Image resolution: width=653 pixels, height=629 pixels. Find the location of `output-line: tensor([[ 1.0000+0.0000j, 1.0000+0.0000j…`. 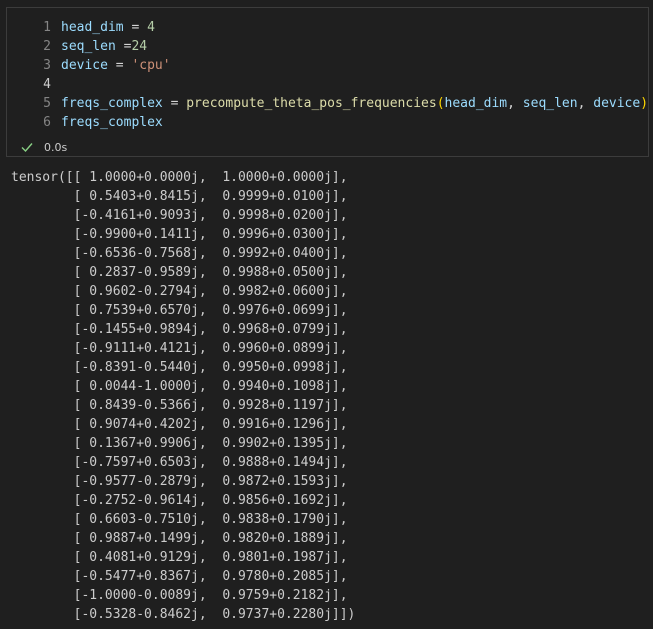

output-line: tensor([[ 1.0000+0.0000j, 1.0000+0.0000j… is located at coordinates (179, 177).